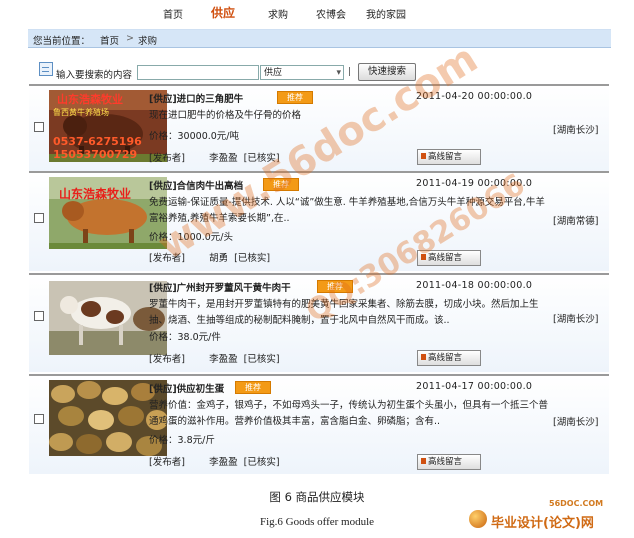  Describe the element at coordinates (273, 73) in the screenshot. I see `category-select-value: 供应` at that location.